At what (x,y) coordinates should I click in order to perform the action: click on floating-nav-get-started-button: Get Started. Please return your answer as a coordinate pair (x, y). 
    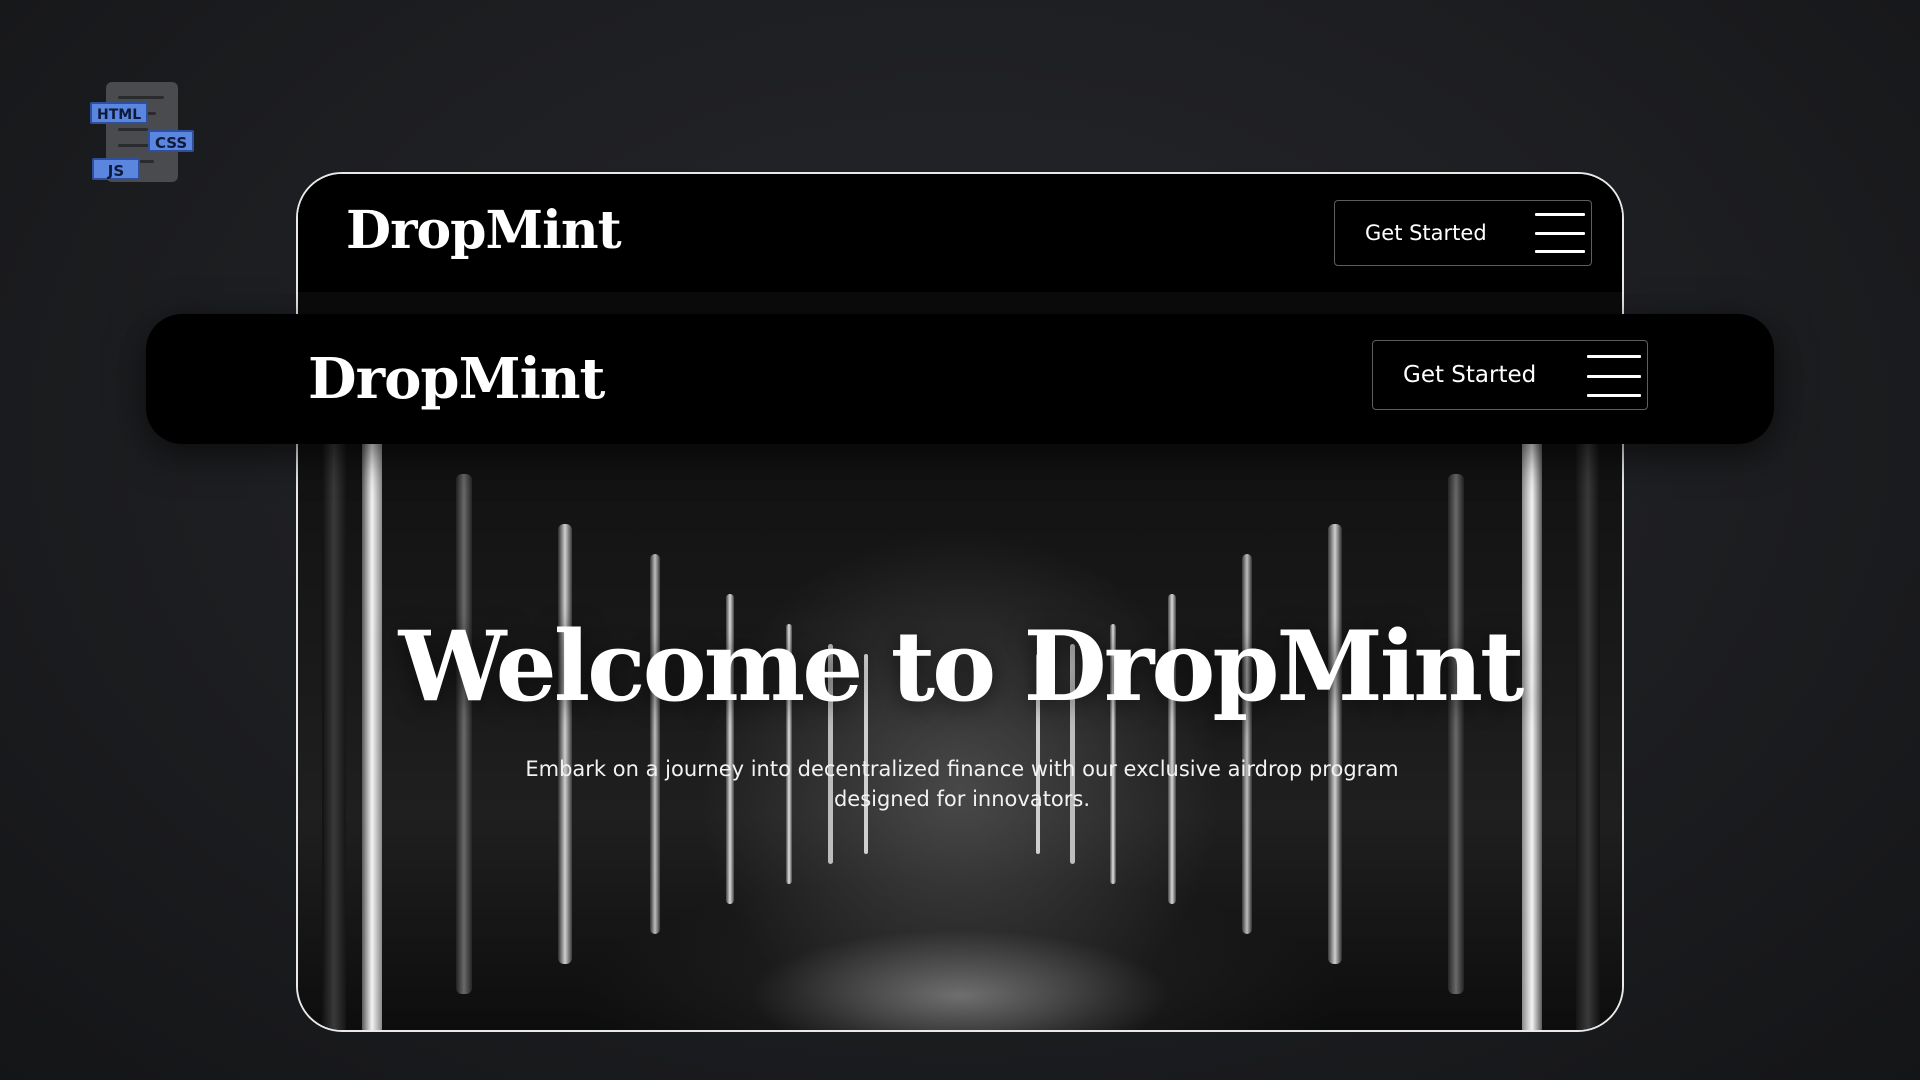
    Looking at the image, I should click on (1510, 375).